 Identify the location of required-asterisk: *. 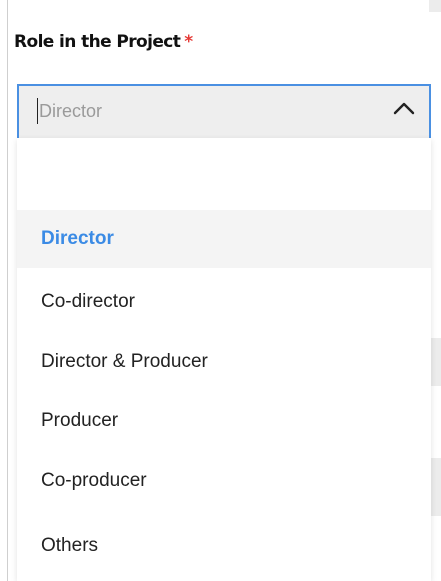
(188, 42).